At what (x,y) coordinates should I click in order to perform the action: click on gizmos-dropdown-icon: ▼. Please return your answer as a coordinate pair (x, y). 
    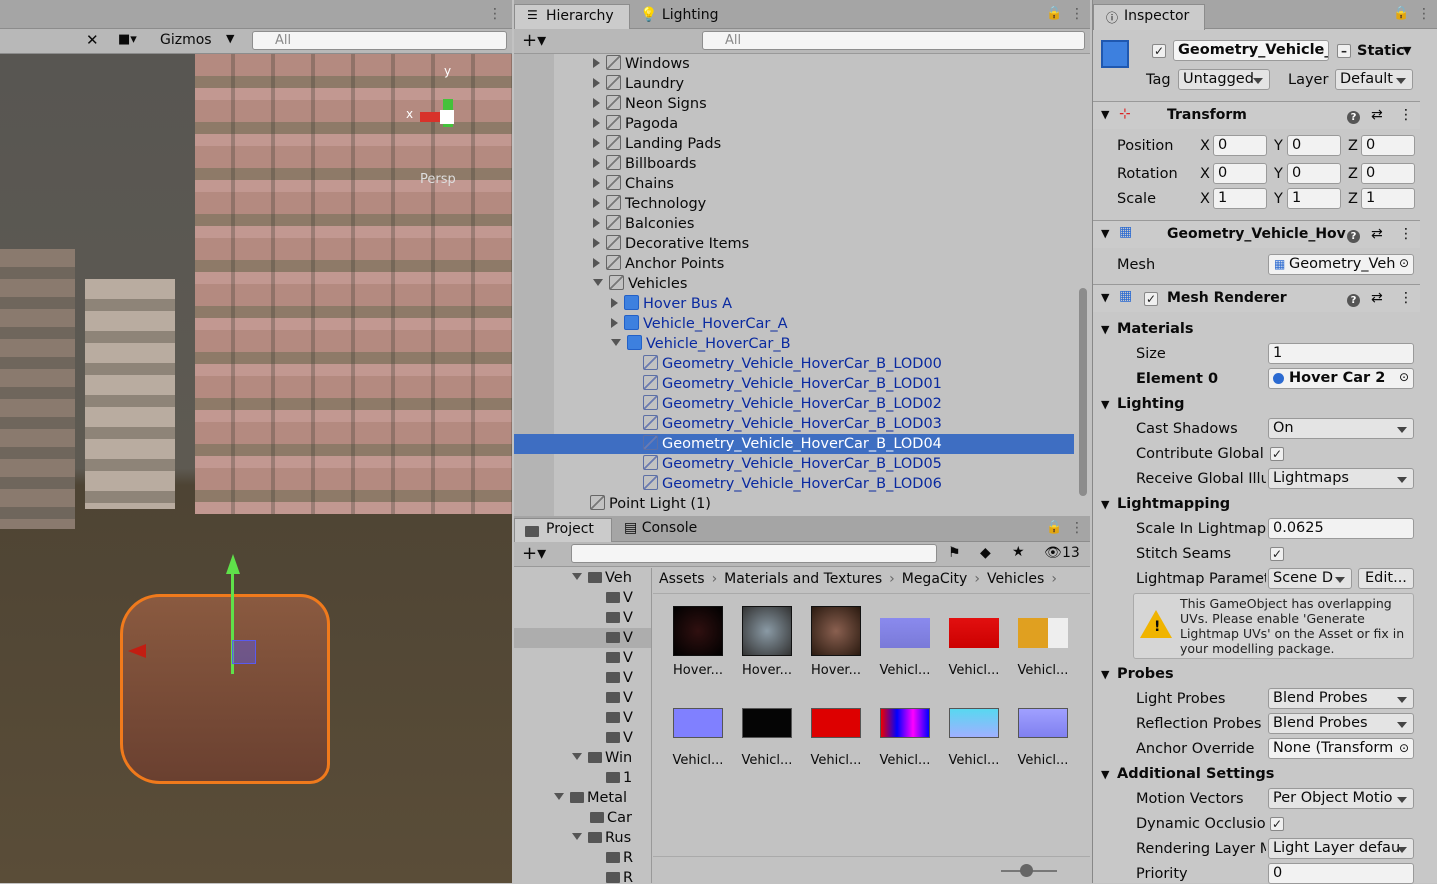
    Looking at the image, I should click on (230, 38).